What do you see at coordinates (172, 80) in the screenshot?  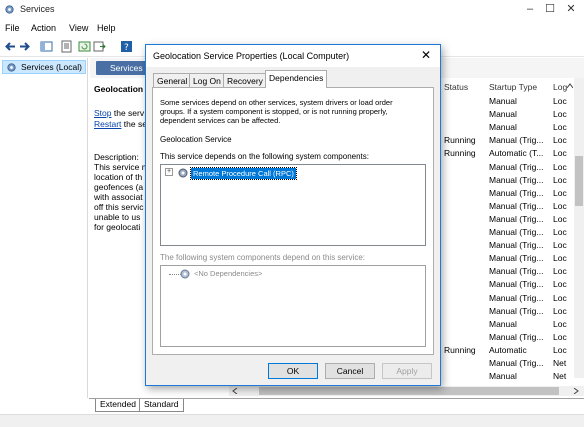 I see `tab-general: General` at bounding box center [172, 80].